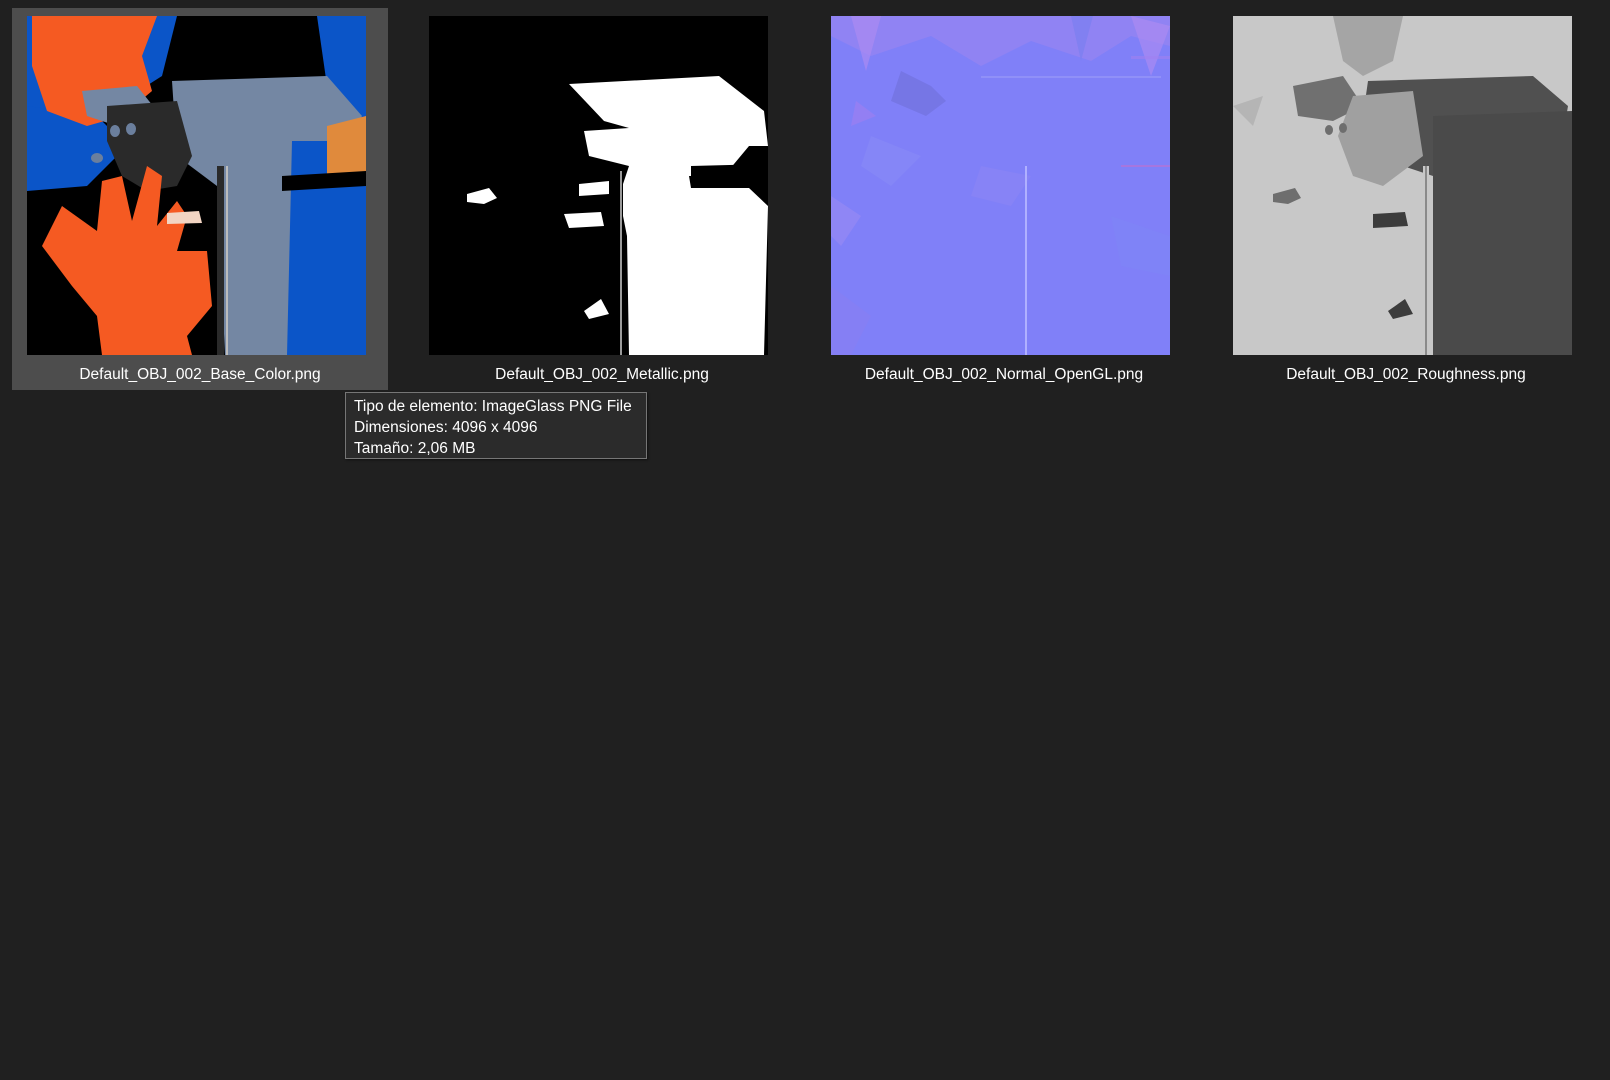  I want to click on file-tile-metallic: Default_OBJ_002_Metallic.png, so click(602, 199).